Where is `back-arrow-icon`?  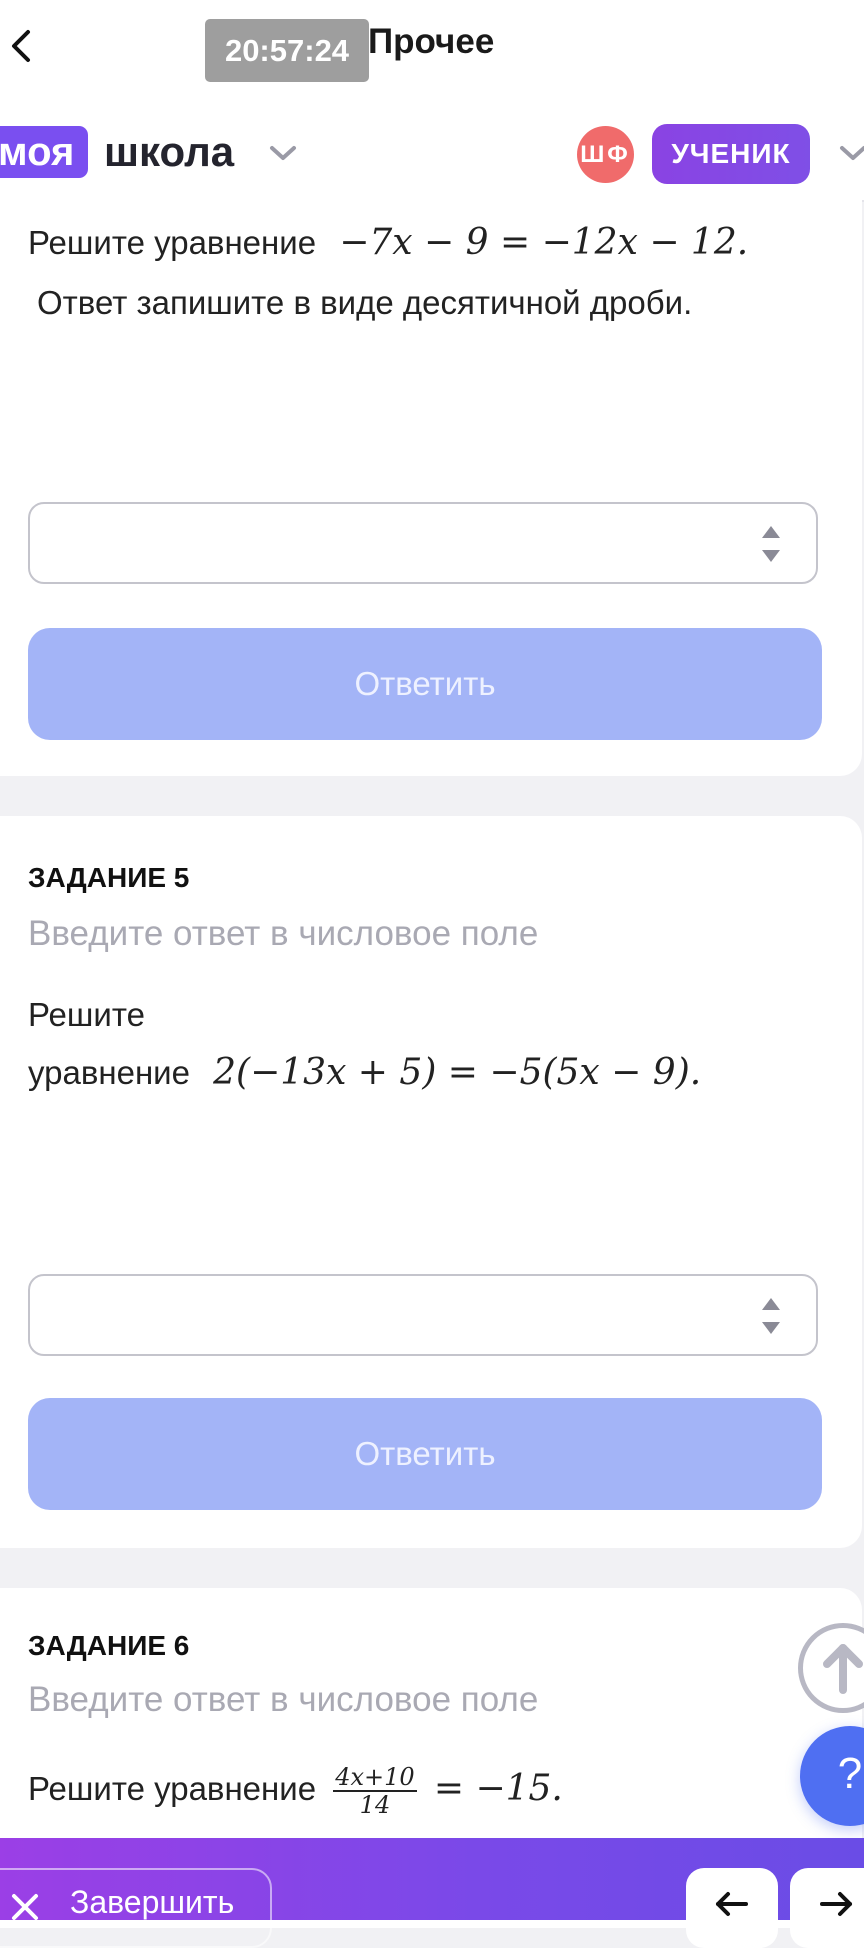
back-arrow-icon is located at coordinates (22, 46).